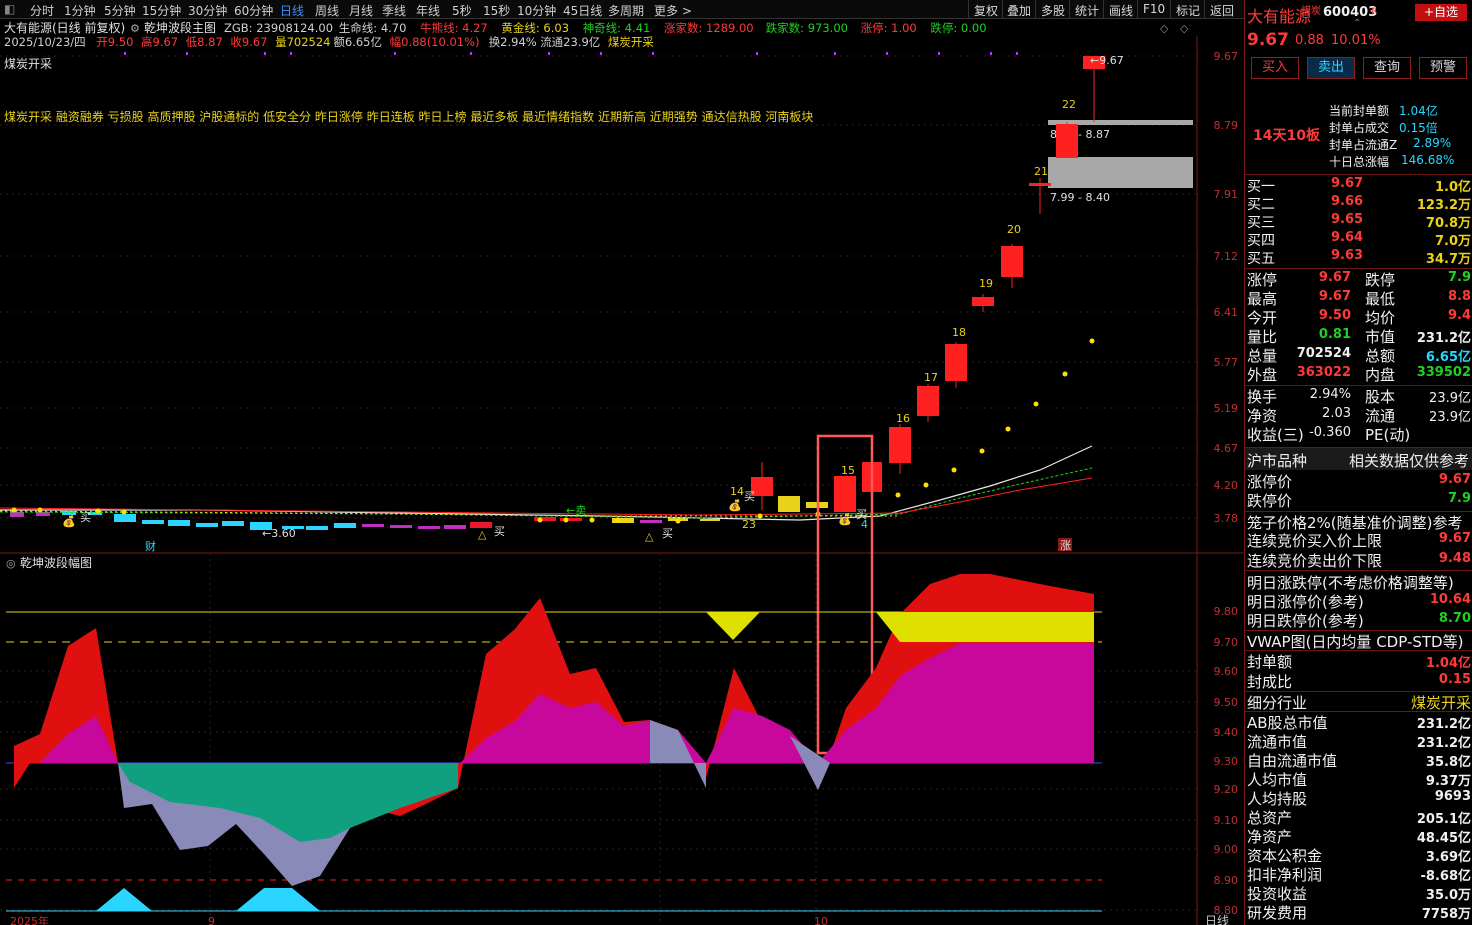  I want to click on market-header: 沪市品种 相关数据仅供参考, so click(1358, 459).